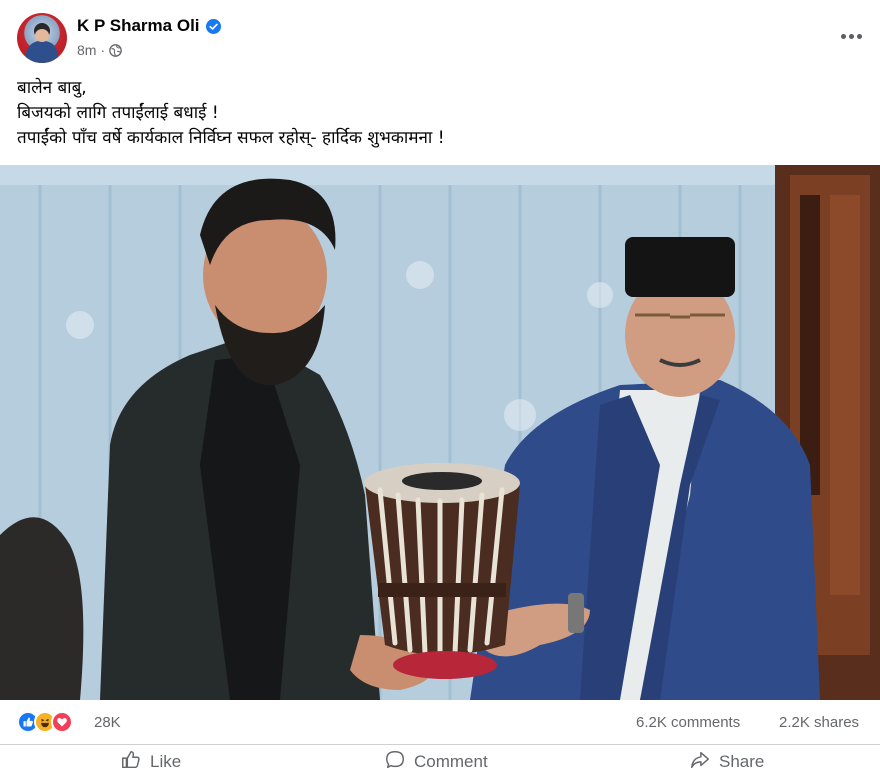 The height and width of the screenshot is (768, 880). Describe the element at coordinates (138, 26) in the screenshot. I see `author-name: K P Sharma Oli` at that location.